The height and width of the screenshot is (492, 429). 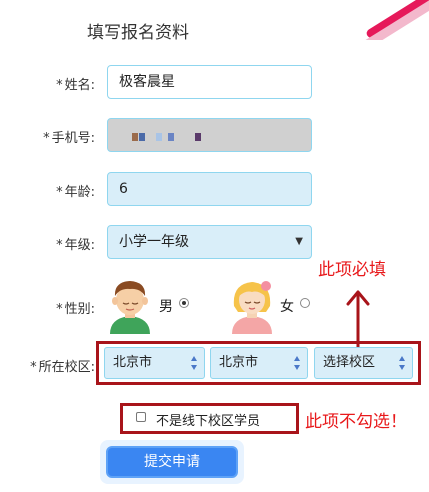 I want to click on phone-input, so click(x=209, y=135).